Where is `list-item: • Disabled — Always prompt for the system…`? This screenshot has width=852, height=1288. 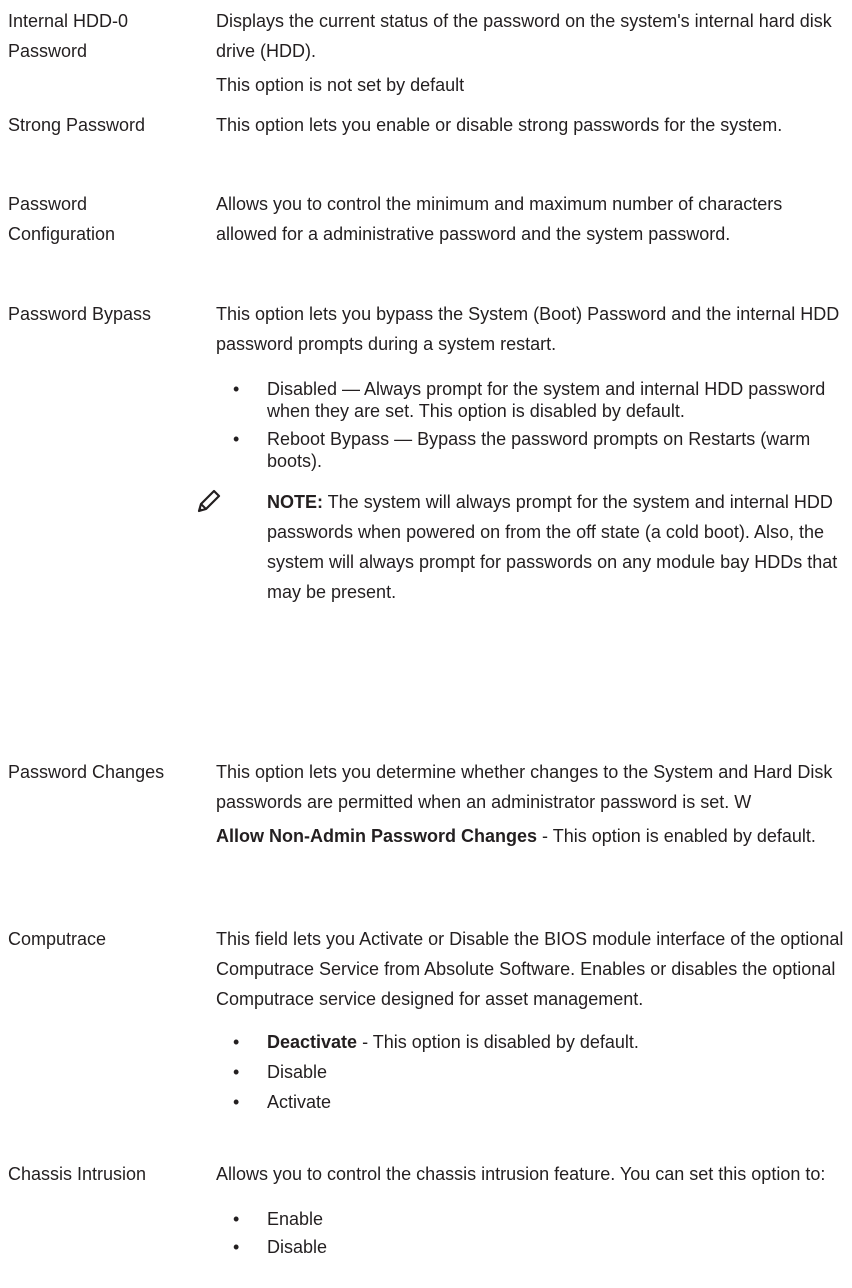 list-item: • Disabled — Always prompt for the system… is located at coordinates (529, 400).